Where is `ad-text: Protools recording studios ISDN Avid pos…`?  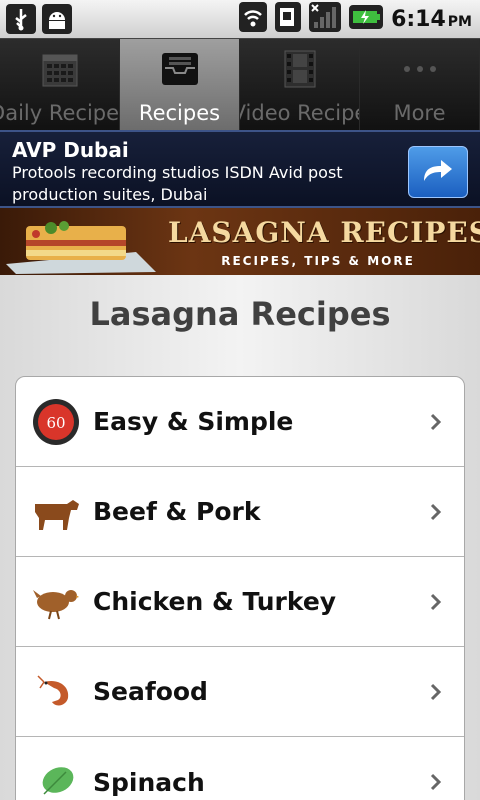 ad-text: Protools recording studios ISDN Avid pos… is located at coordinates (177, 183).